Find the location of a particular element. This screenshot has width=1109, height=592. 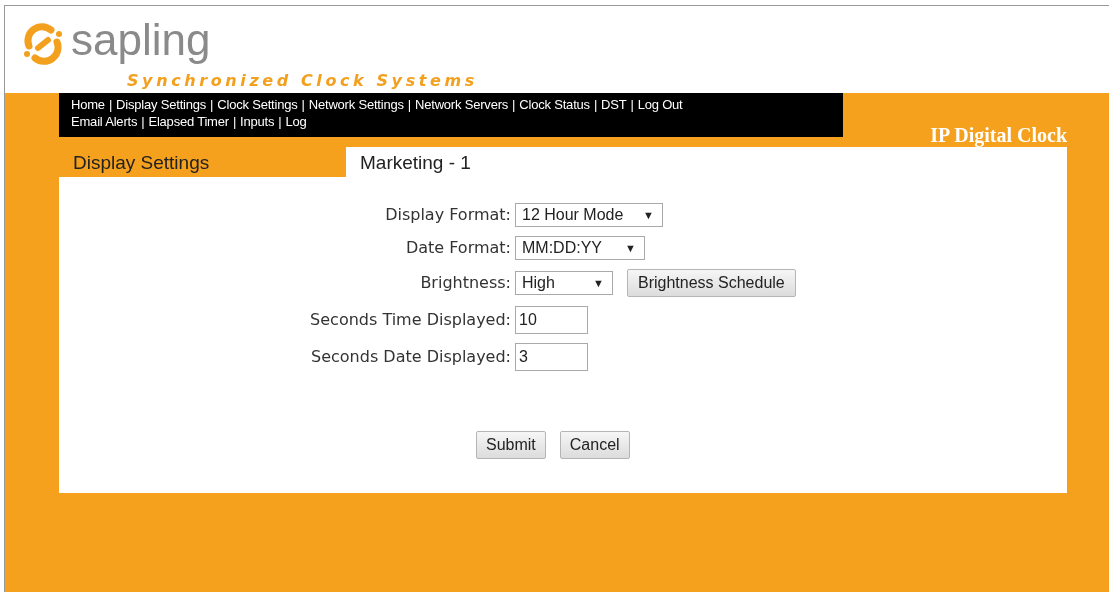

nav-link: Network Settings is located at coordinates (356, 104).